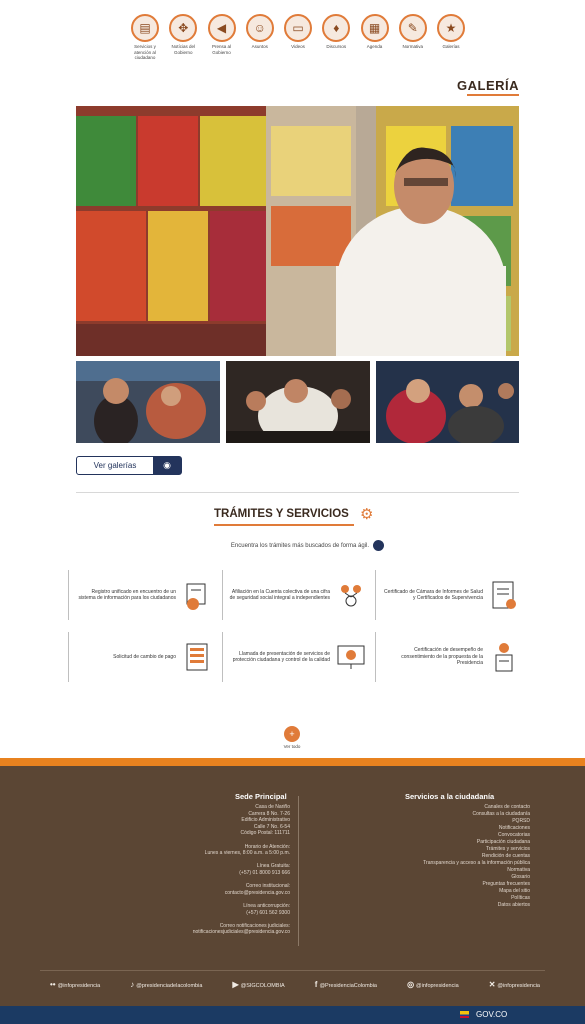  I want to click on eye-icon: ◉, so click(167, 465).